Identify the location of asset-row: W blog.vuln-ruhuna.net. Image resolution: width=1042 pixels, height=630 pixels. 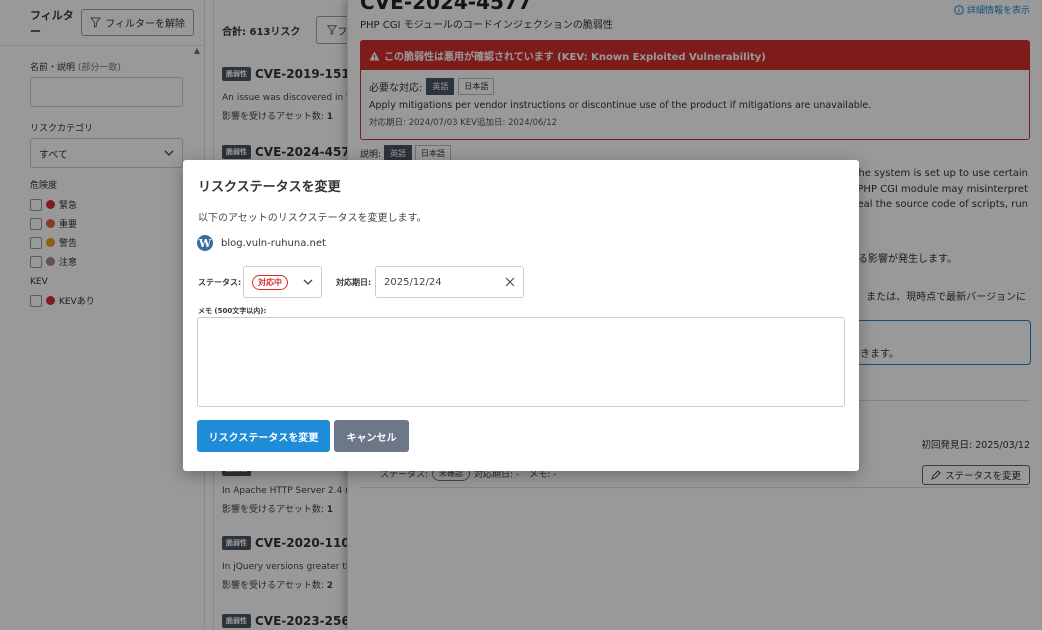
(261, 243).